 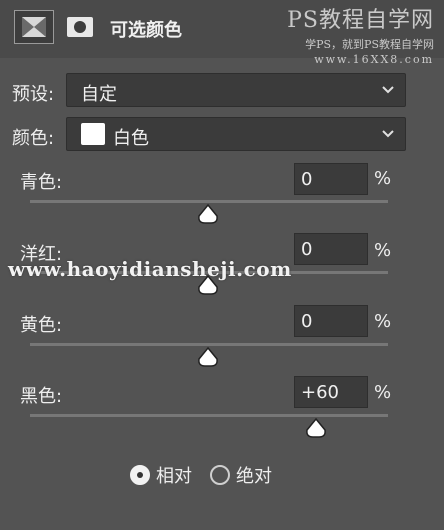 What do you see at coordinates (360, 20) in the screenshot?
I see `watermark-line1: PS教程自学网` at bounding box center [360, 20].